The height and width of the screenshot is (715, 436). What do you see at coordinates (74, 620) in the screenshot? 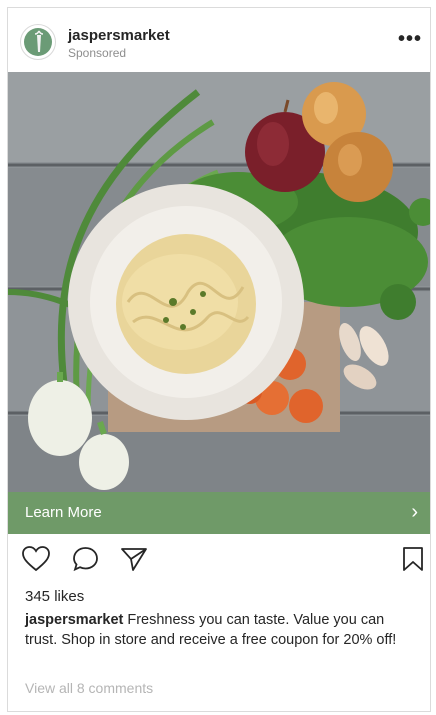
I see `caption-username: jaspersmarket` at bounding box center [74, 620].